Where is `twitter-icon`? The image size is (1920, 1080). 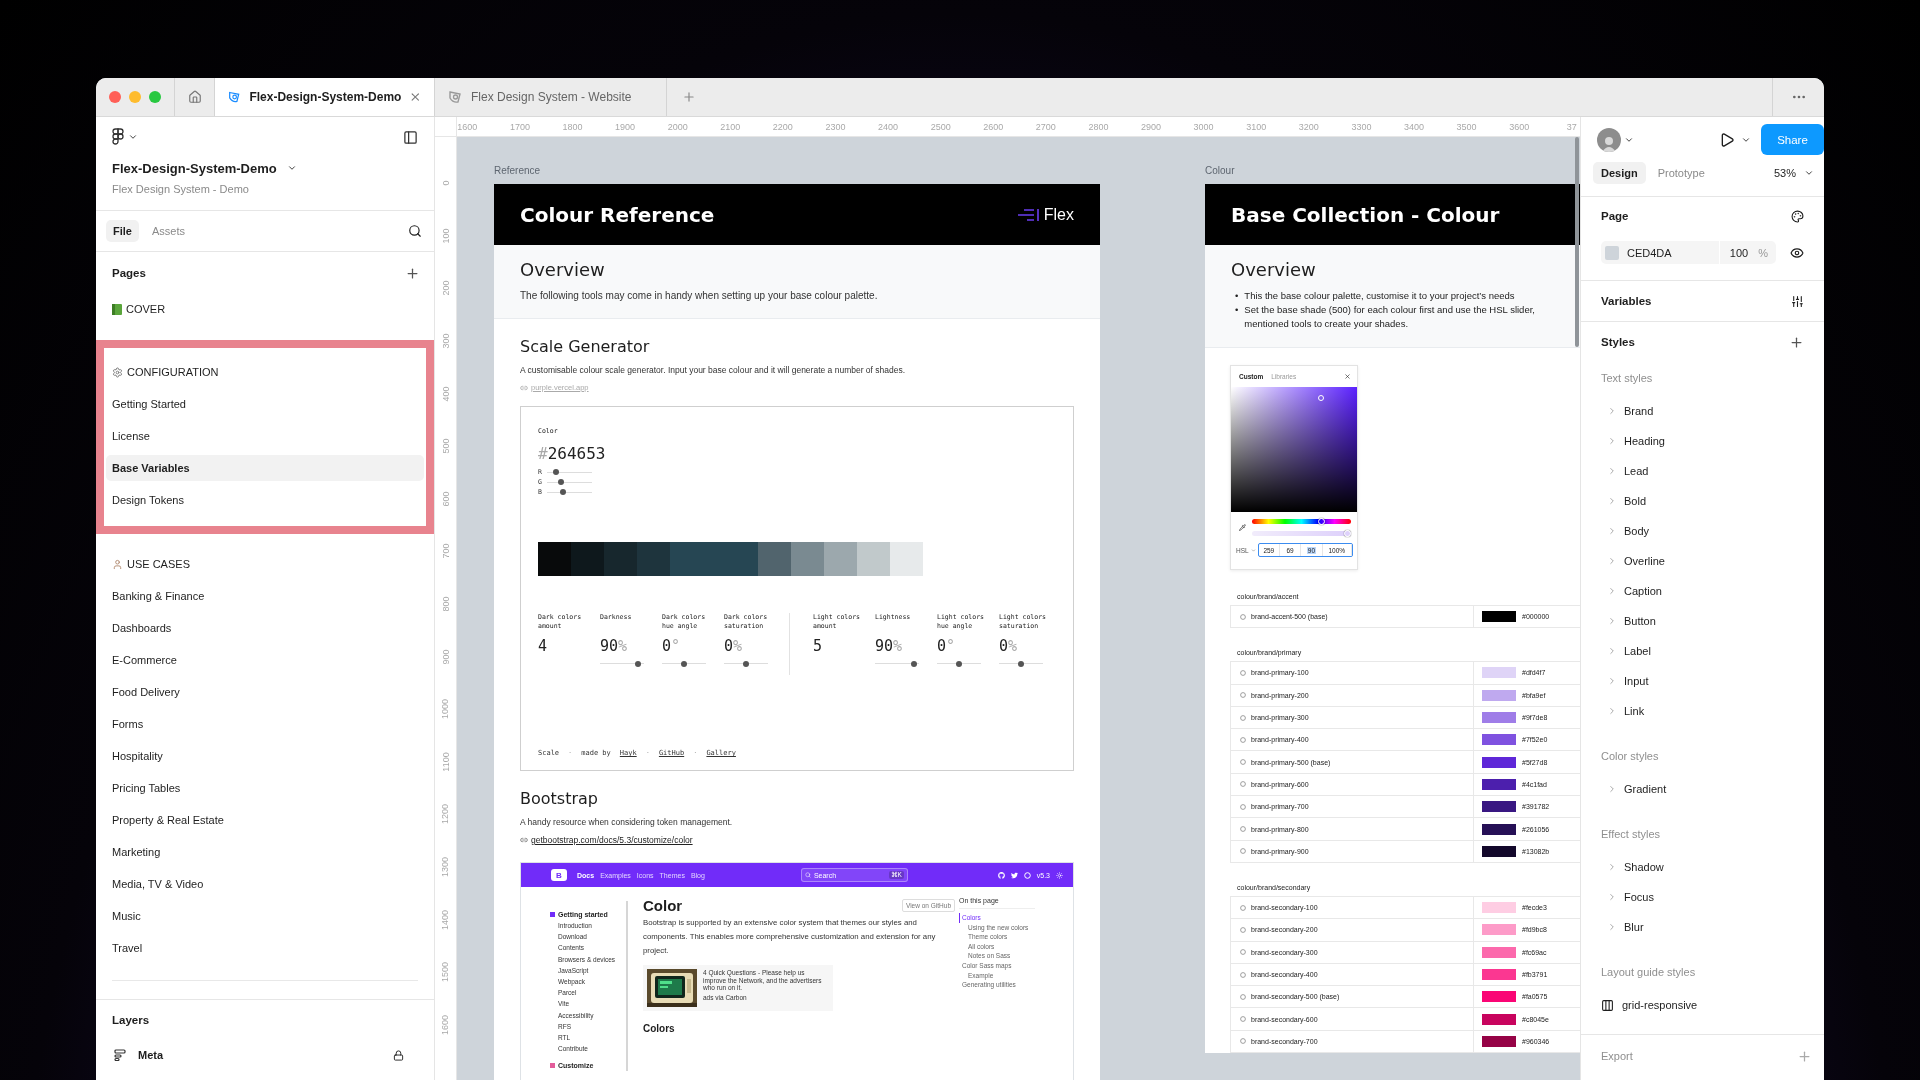
twitter-icon is located at coordinates (1014, 875).